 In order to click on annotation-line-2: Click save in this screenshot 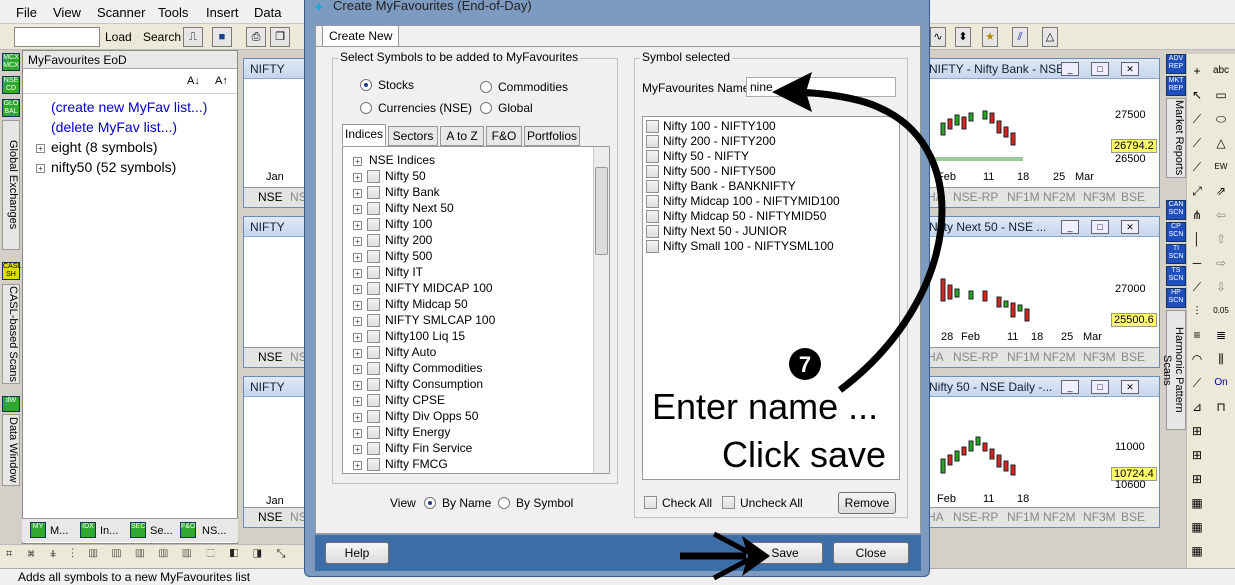, I will do `click(804, 454)`.